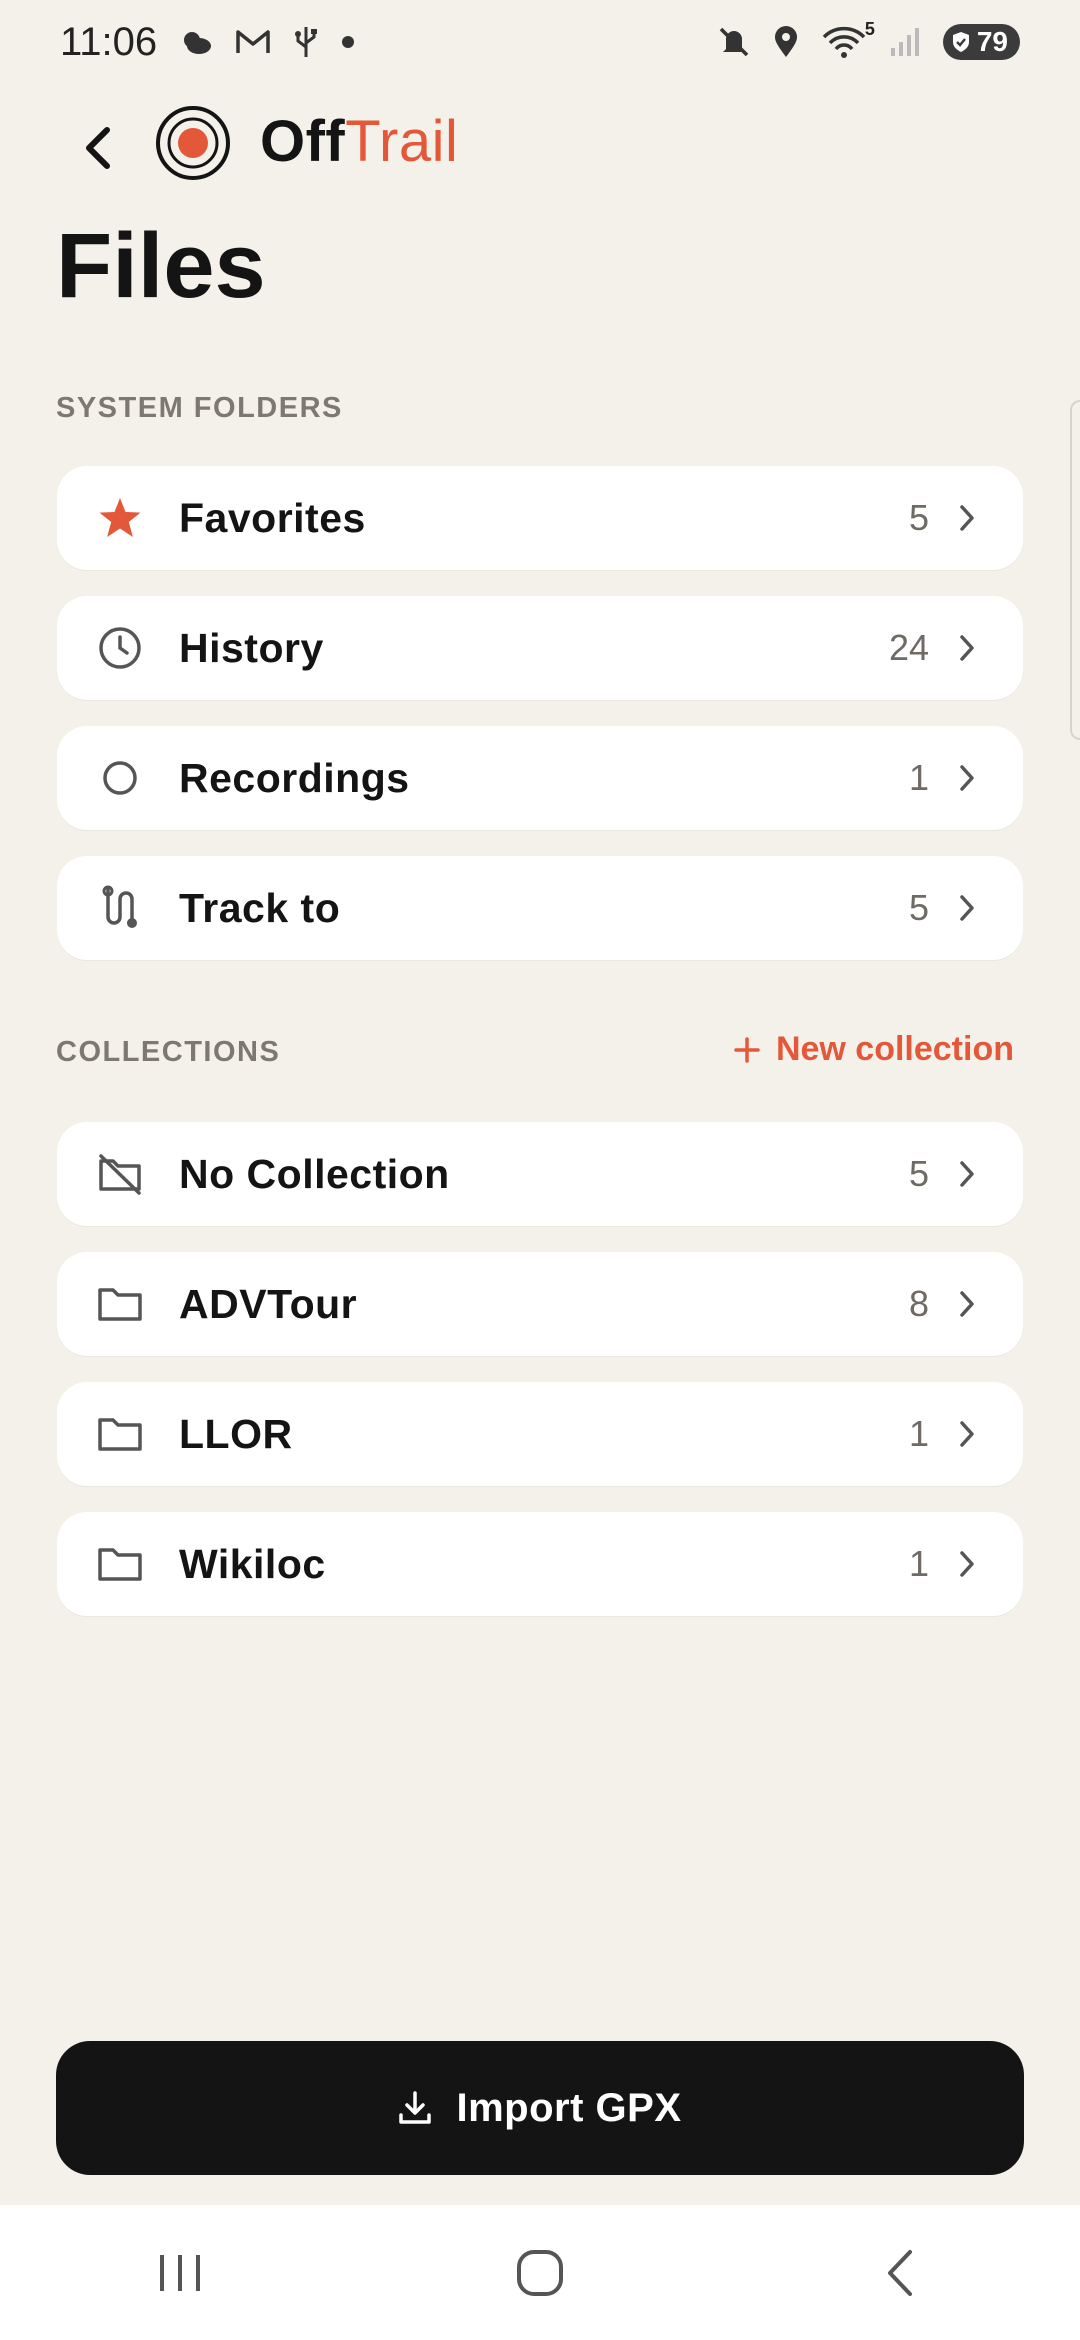 This screenshot has width=1080, height=2340. What do you see at coordinates (569, 2107) in the screenshot?
I see `import-gpx-label: Import GPX` at bounding box center [569, 2107].